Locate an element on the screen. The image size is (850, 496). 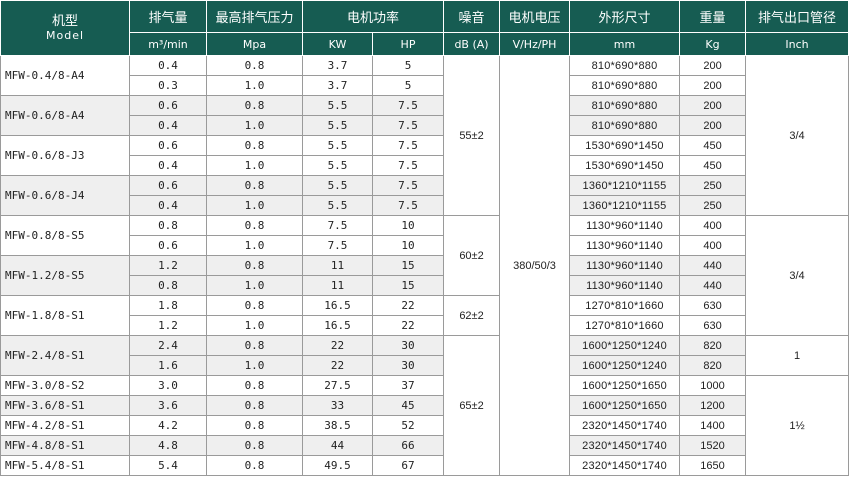
unit-voltage: V/Hz/PH is located at coordinates (535, 44).